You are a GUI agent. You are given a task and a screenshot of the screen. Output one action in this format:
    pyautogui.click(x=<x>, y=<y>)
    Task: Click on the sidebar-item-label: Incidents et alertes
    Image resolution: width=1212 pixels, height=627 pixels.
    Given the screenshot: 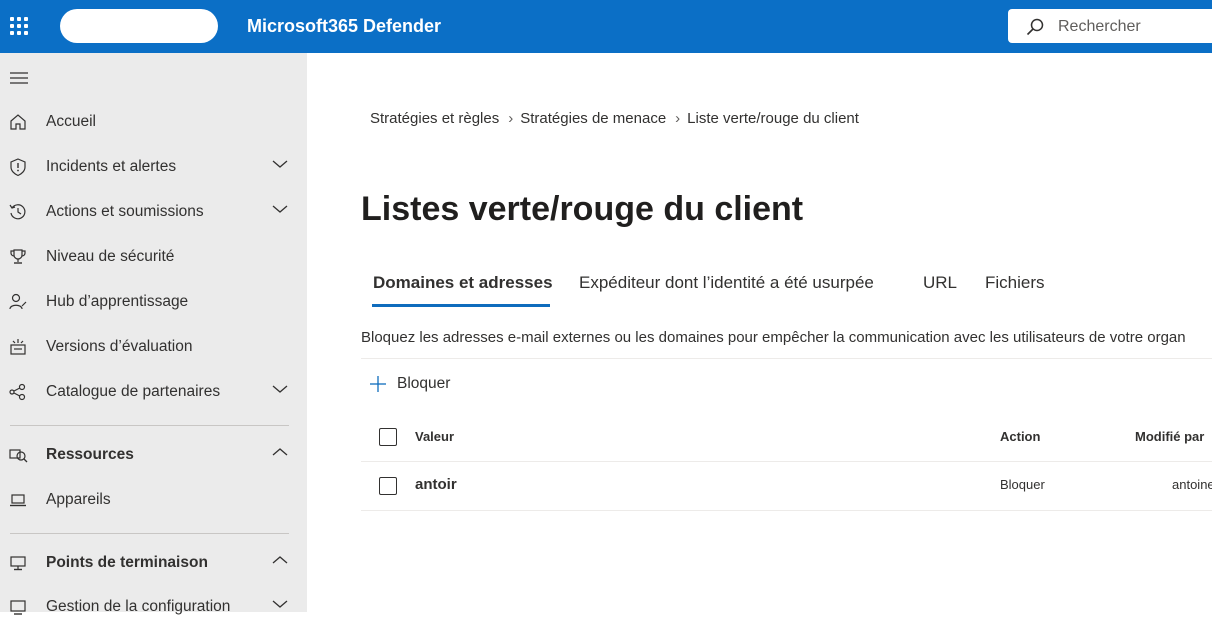 What is the action you would take?
    pyautogui.click(x=111, y=166)
    